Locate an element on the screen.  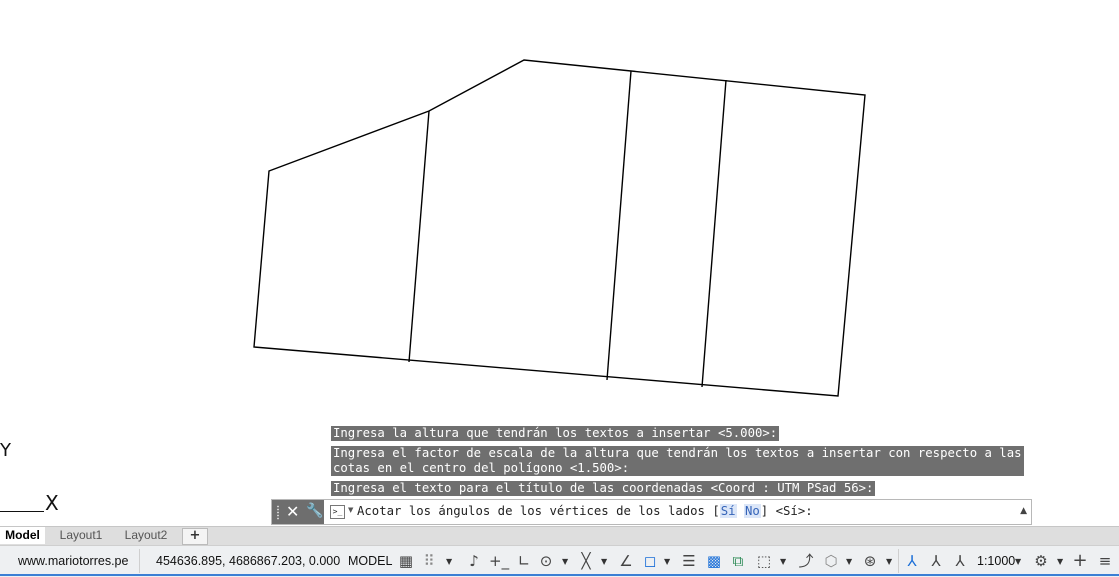
close-icon: ✕ is located at coordinates (292, 511).